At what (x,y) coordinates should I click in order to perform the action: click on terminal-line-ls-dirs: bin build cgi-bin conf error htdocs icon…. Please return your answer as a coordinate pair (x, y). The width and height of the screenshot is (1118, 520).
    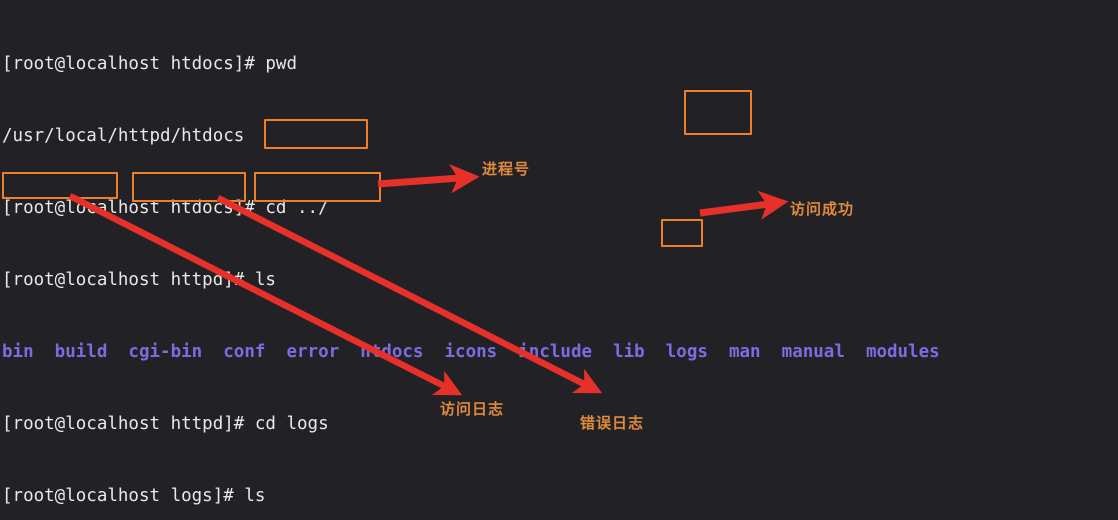
    Looking at the image, I should click on (471, 352).